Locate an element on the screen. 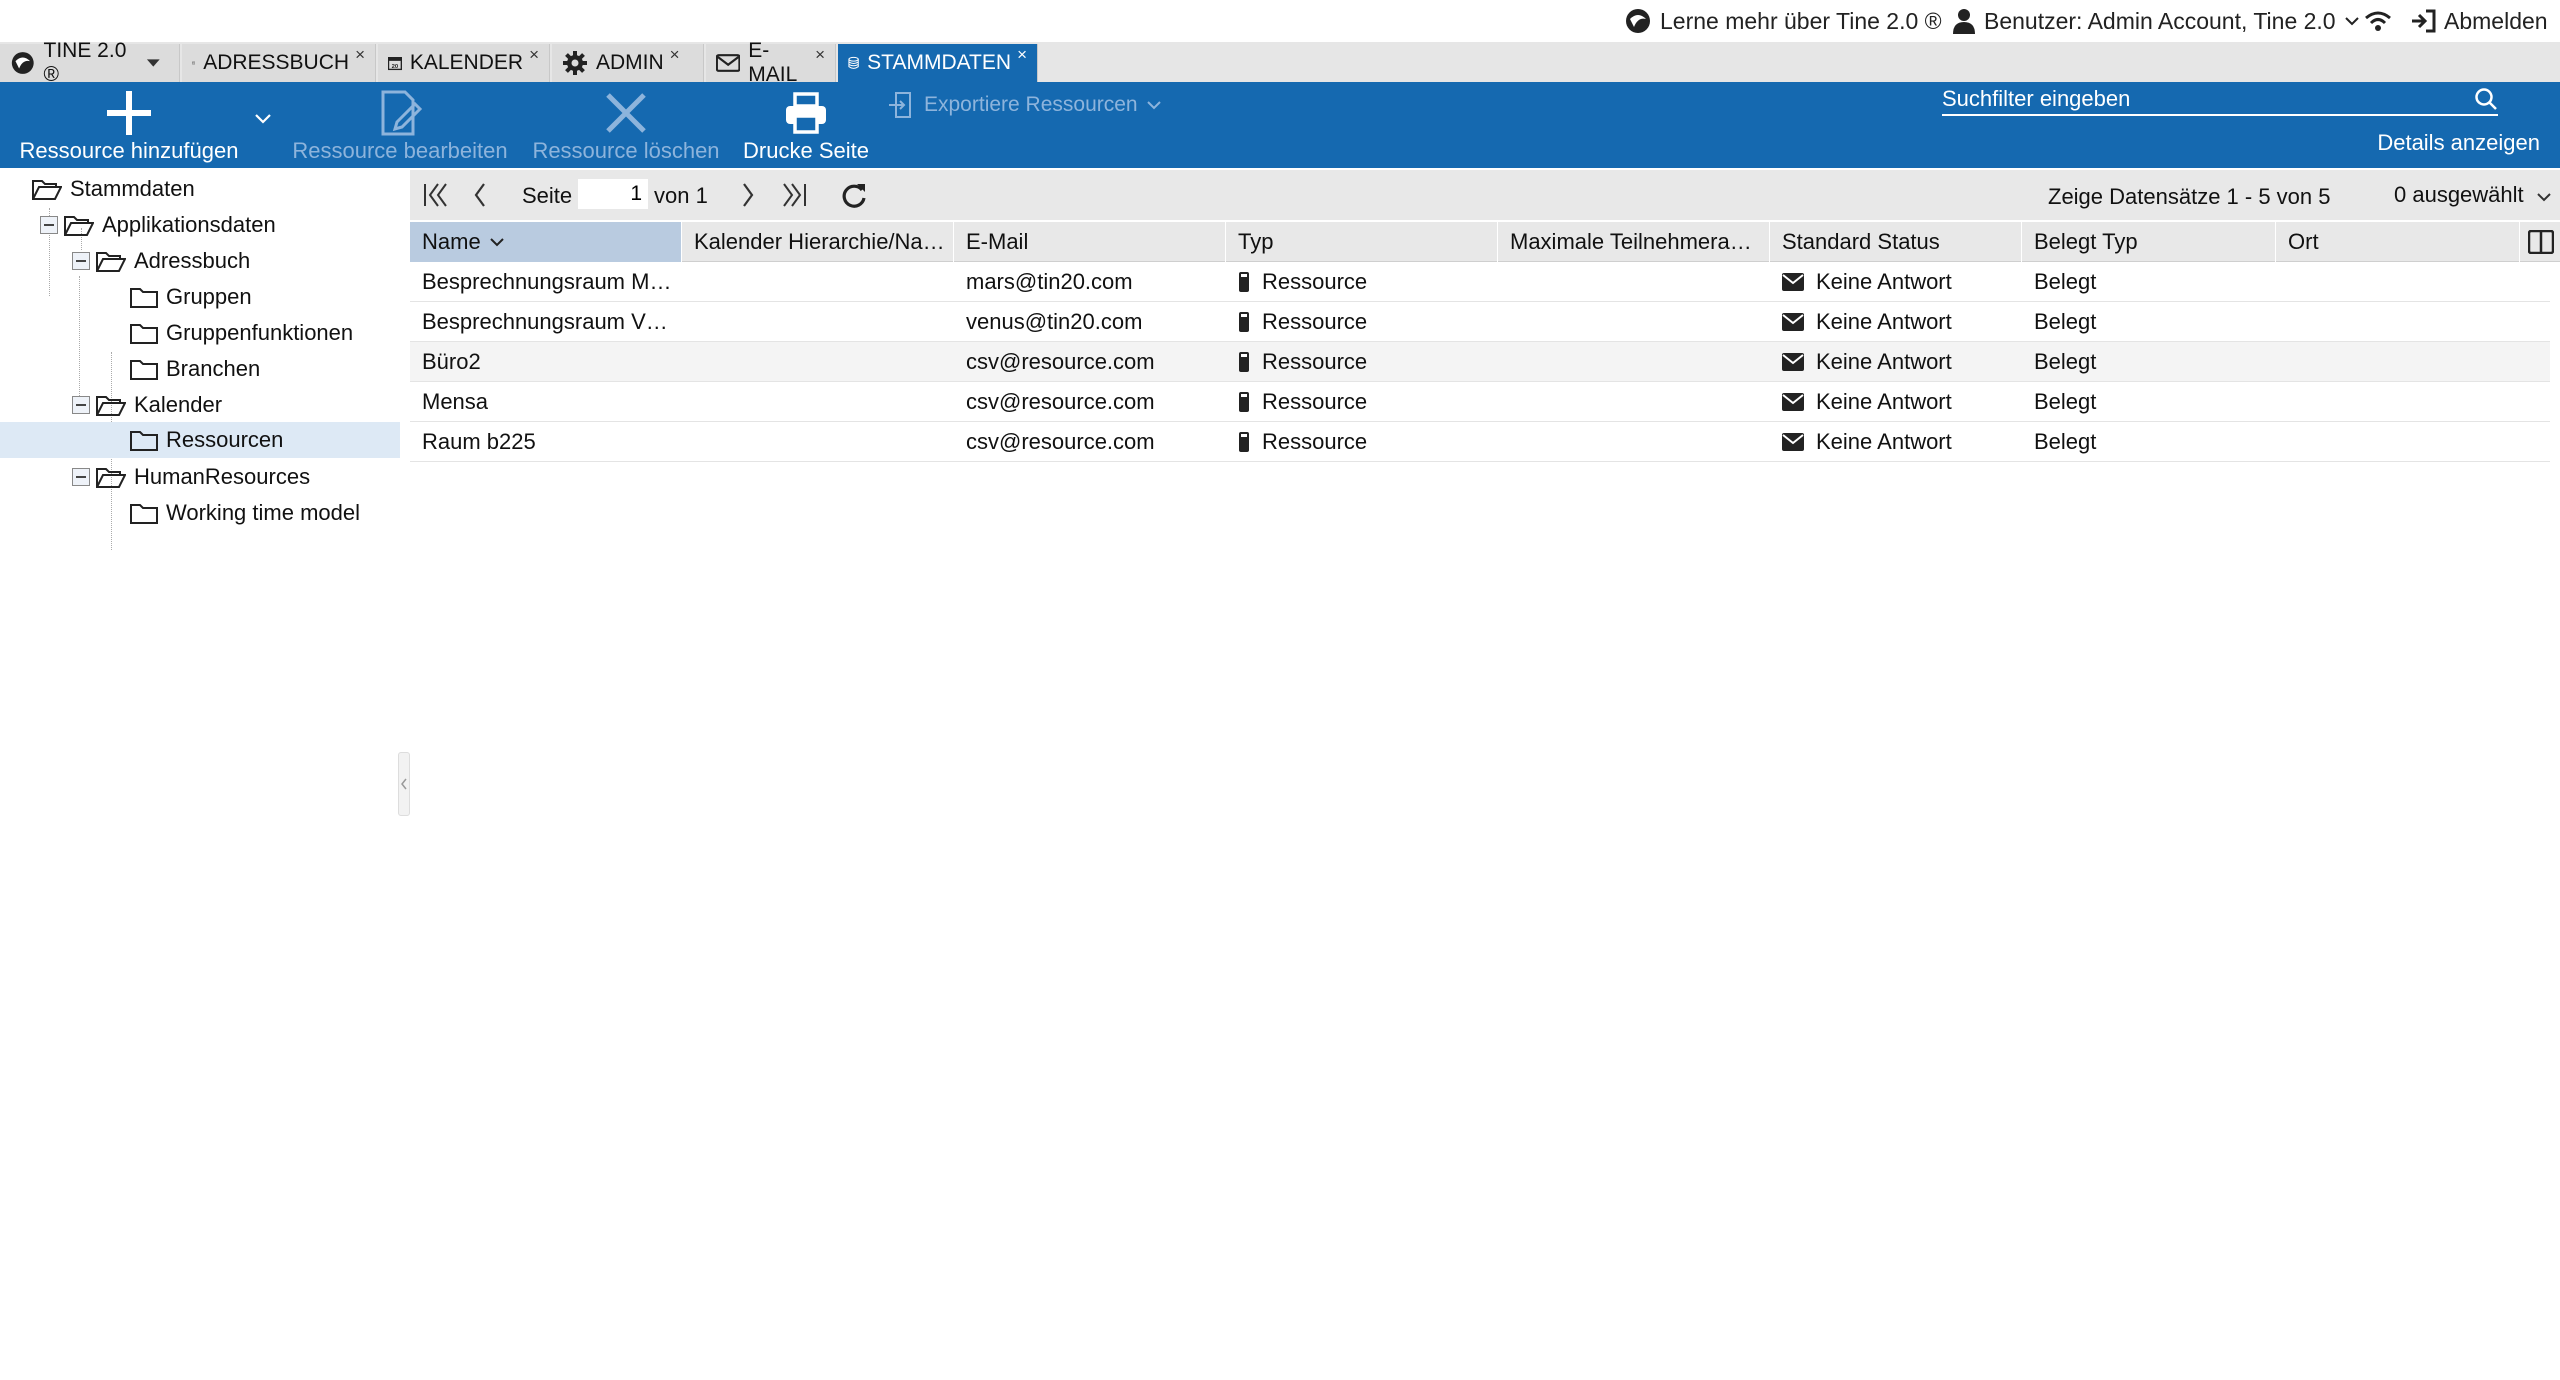  edit-resource-label: Ressource bearbeiten is located at coordinates (400, 150).